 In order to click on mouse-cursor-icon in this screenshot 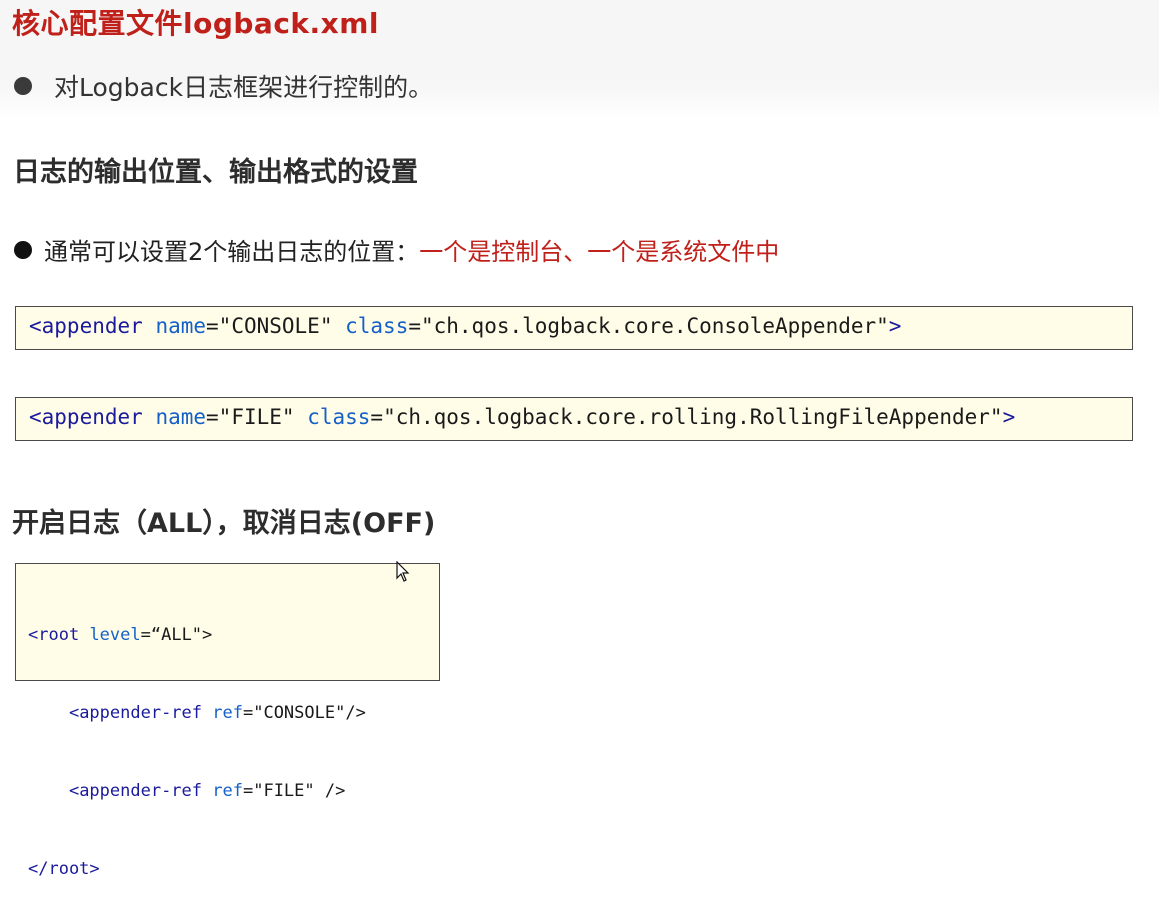, I will do `click(403, 571)`.